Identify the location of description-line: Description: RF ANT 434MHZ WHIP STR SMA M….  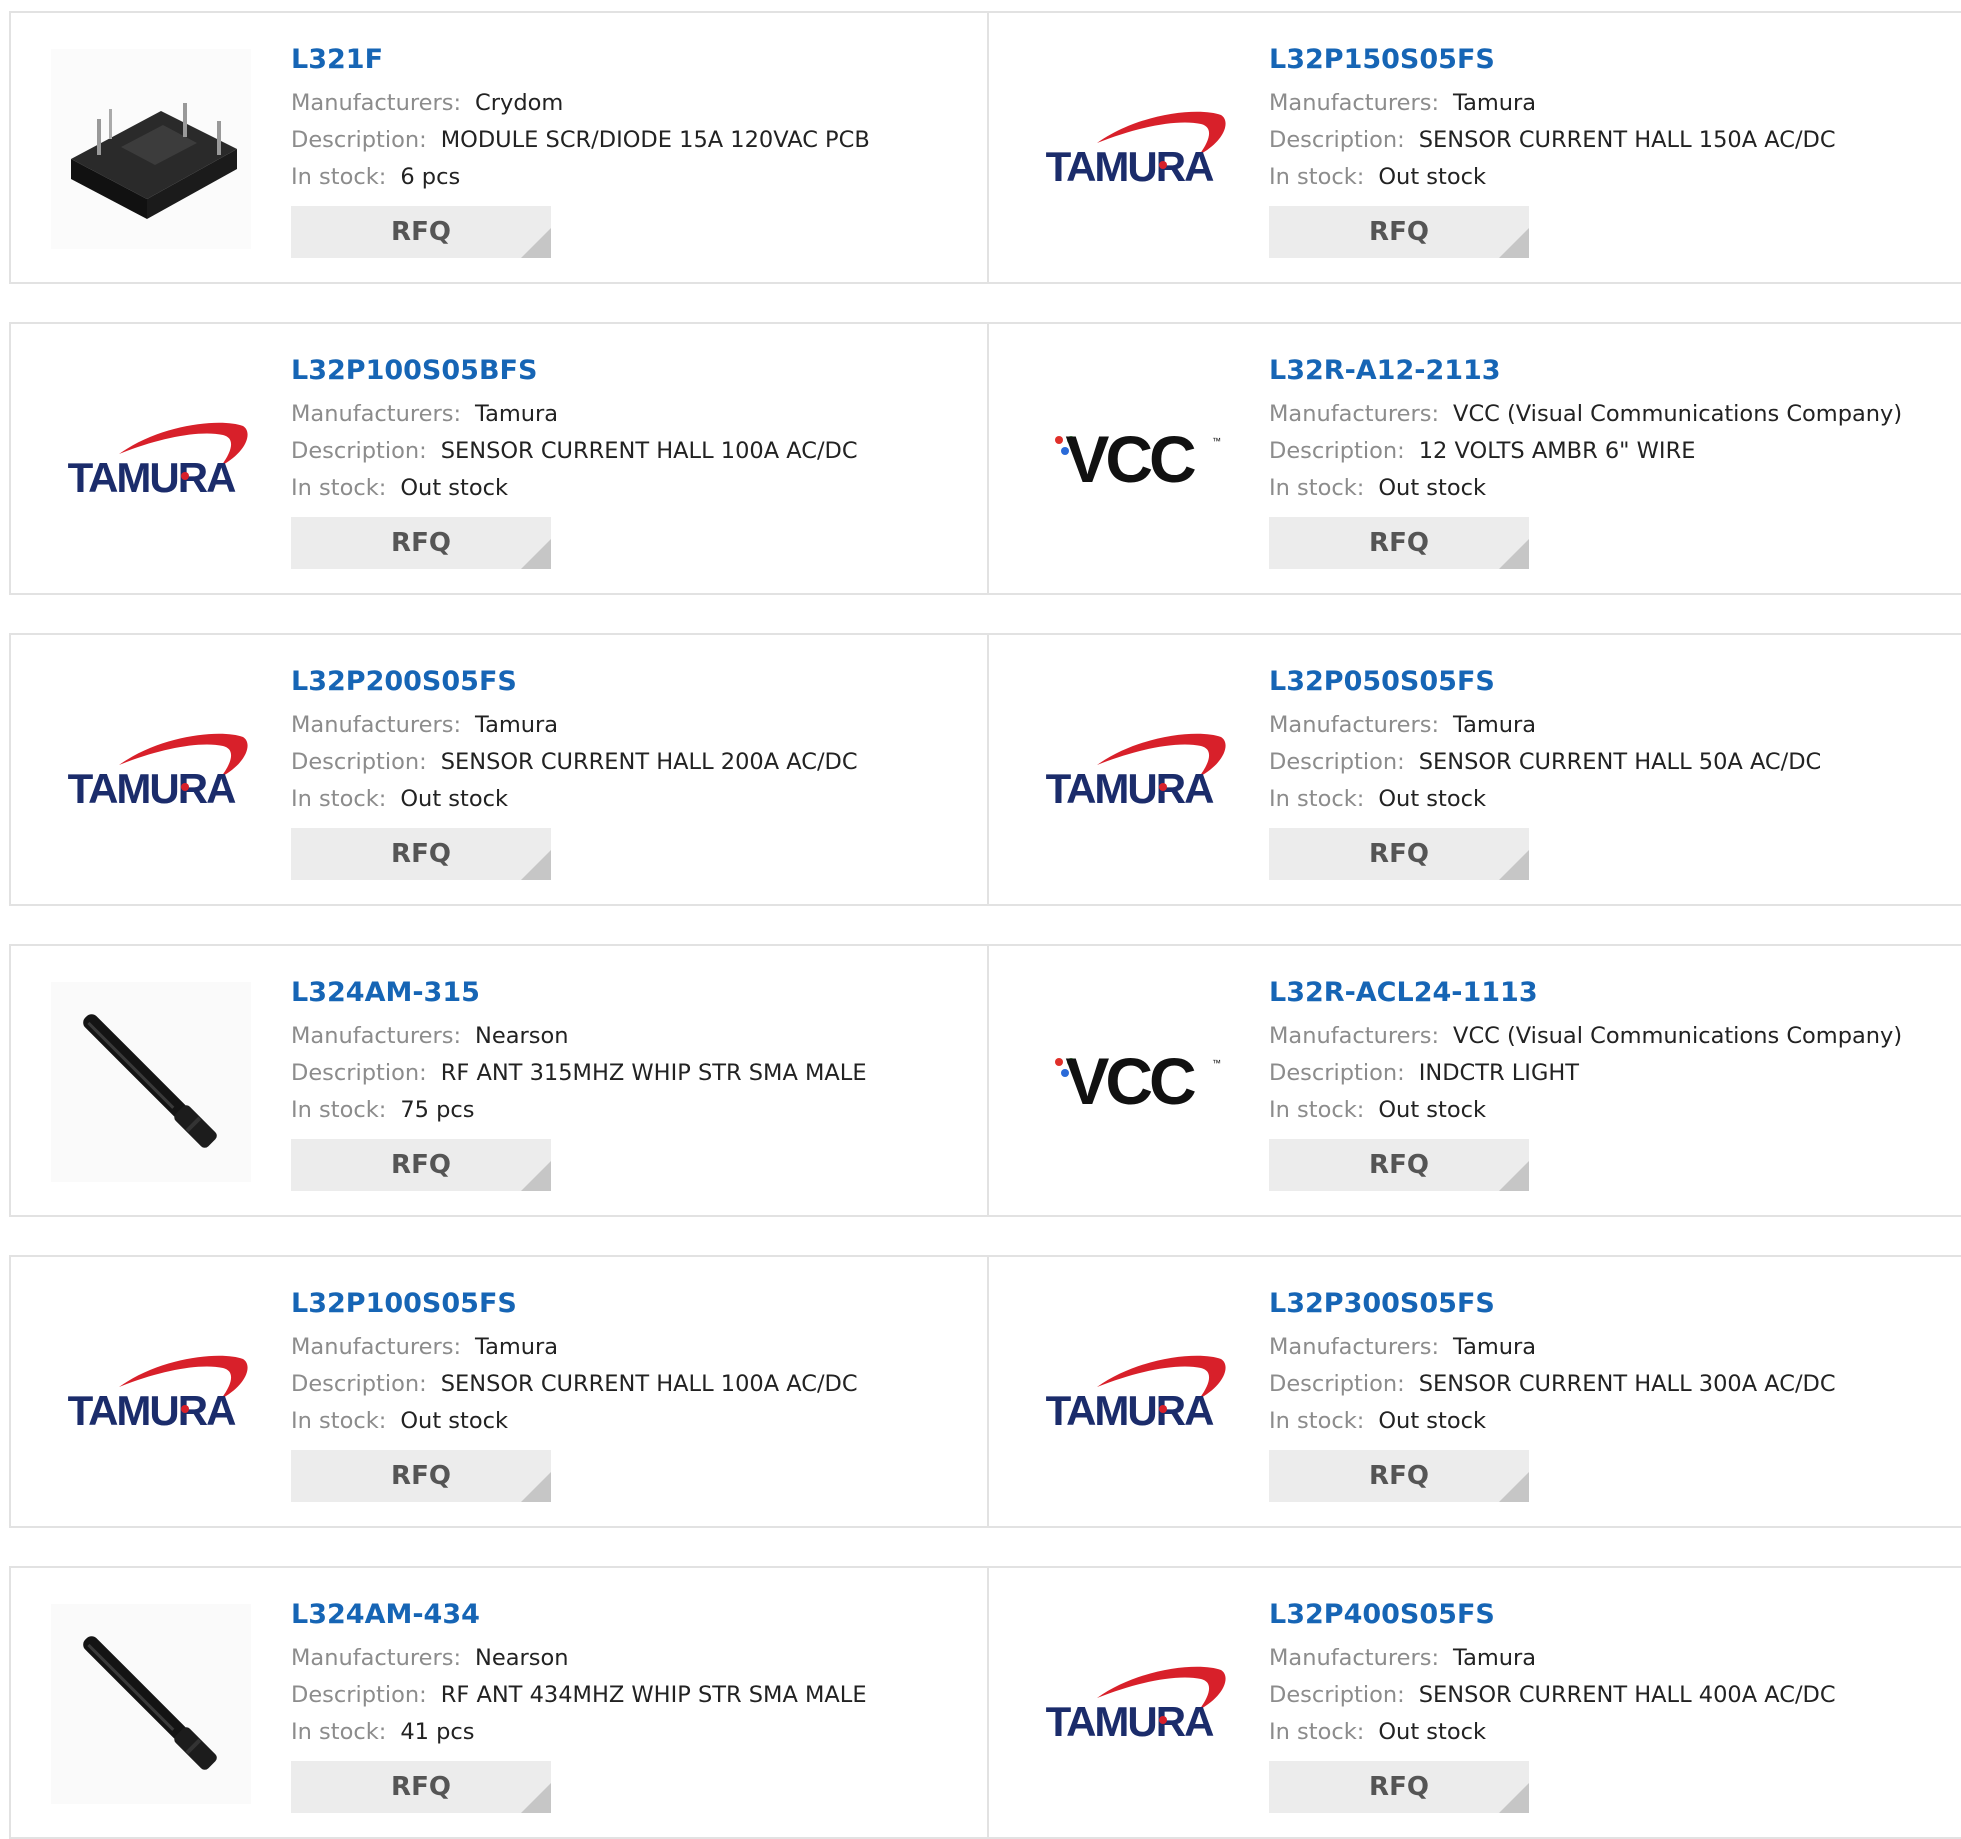
(579, 1695).